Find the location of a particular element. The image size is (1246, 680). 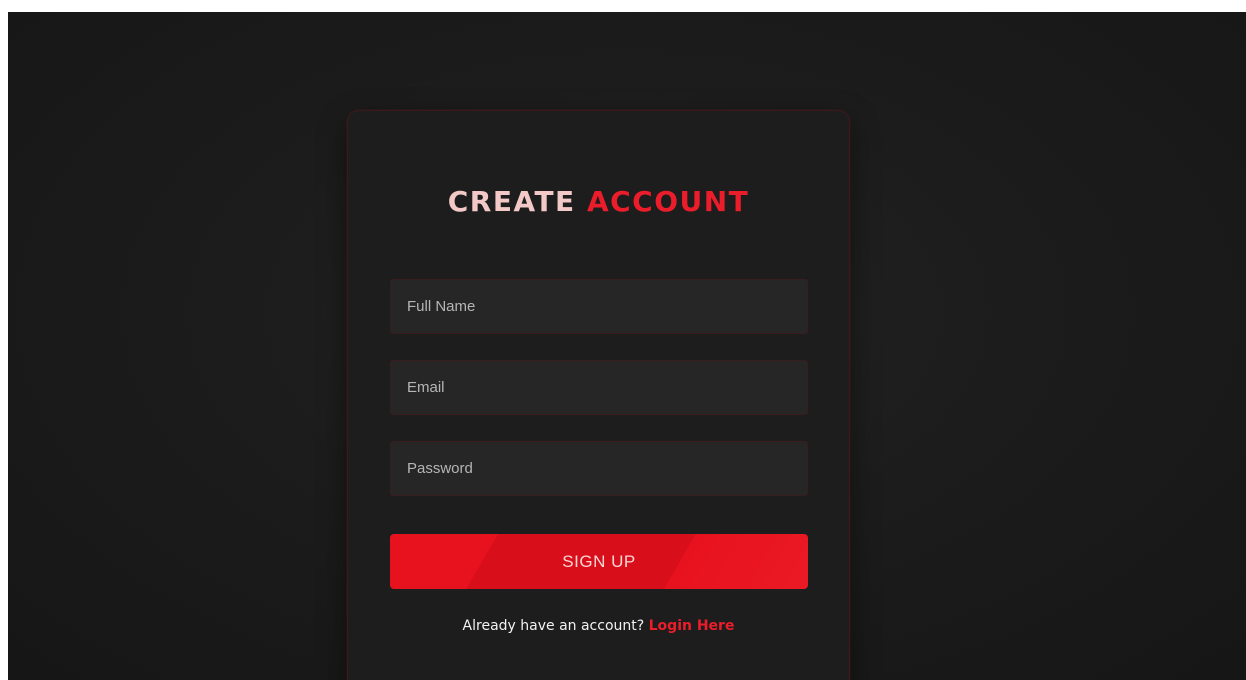

password-input is located at coordinates (599, 468).